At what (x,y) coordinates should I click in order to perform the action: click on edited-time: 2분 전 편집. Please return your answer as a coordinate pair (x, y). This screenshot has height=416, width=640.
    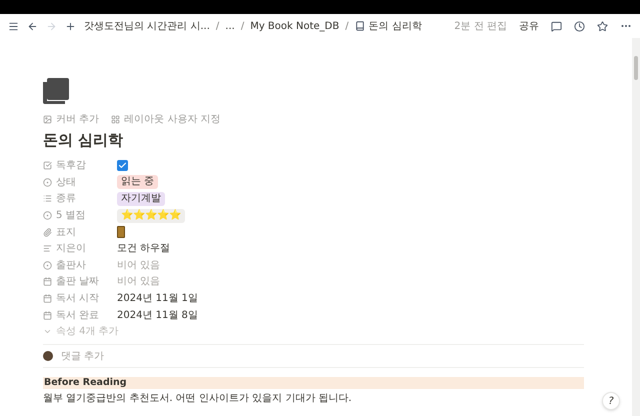
    Looking at the image, I should click on (480, 27).